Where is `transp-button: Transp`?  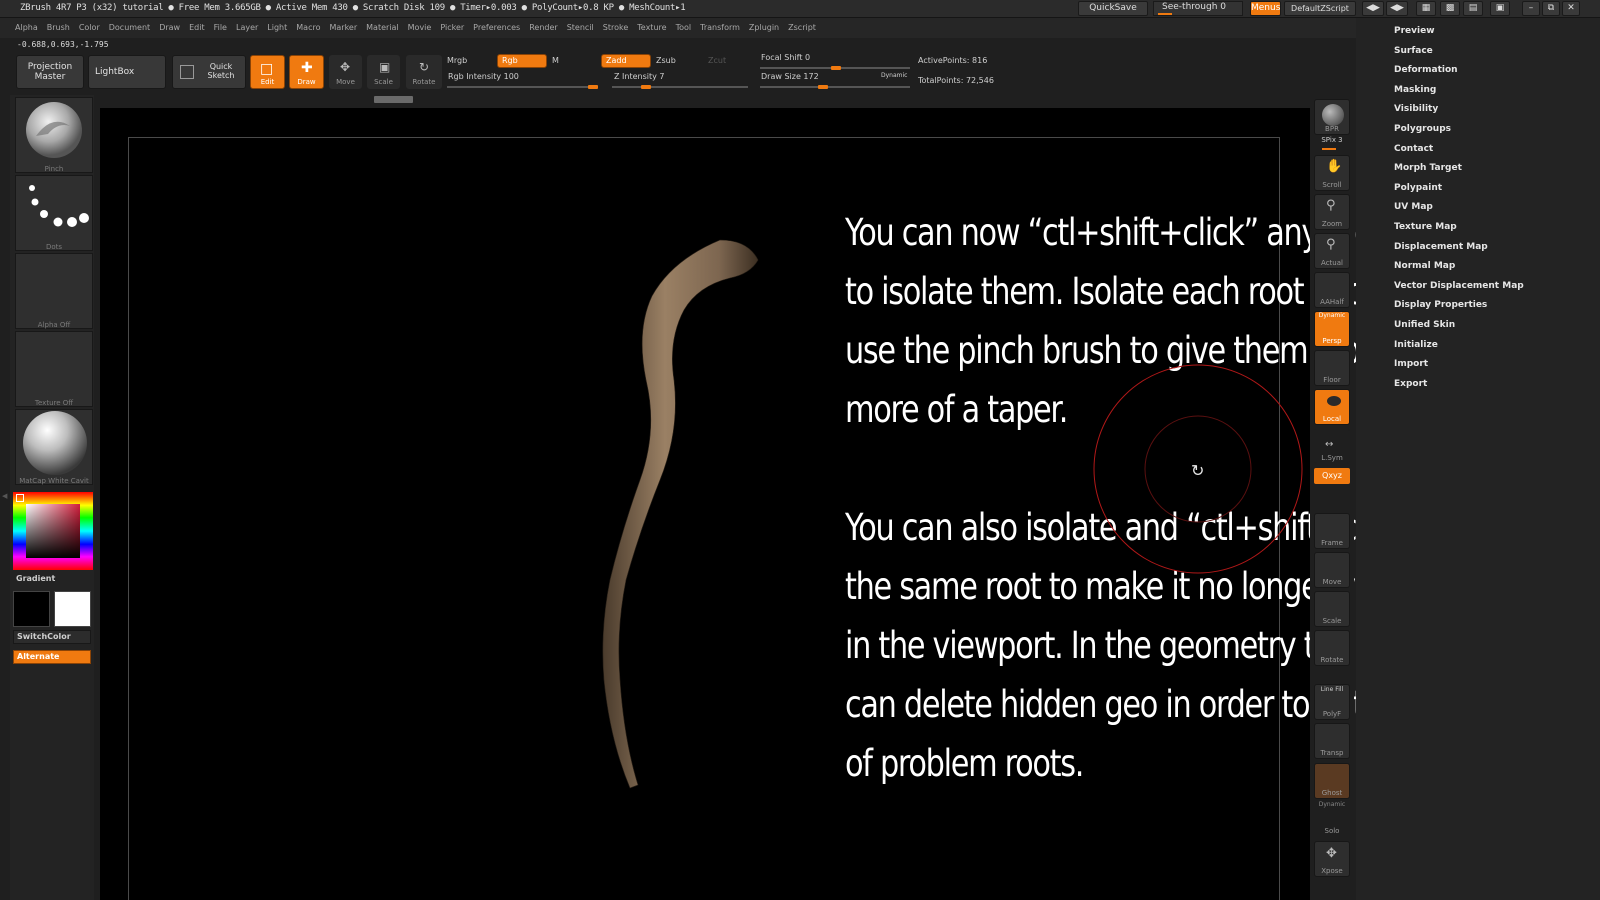 transp-button: Transp is located at coordinates (1332, 741).